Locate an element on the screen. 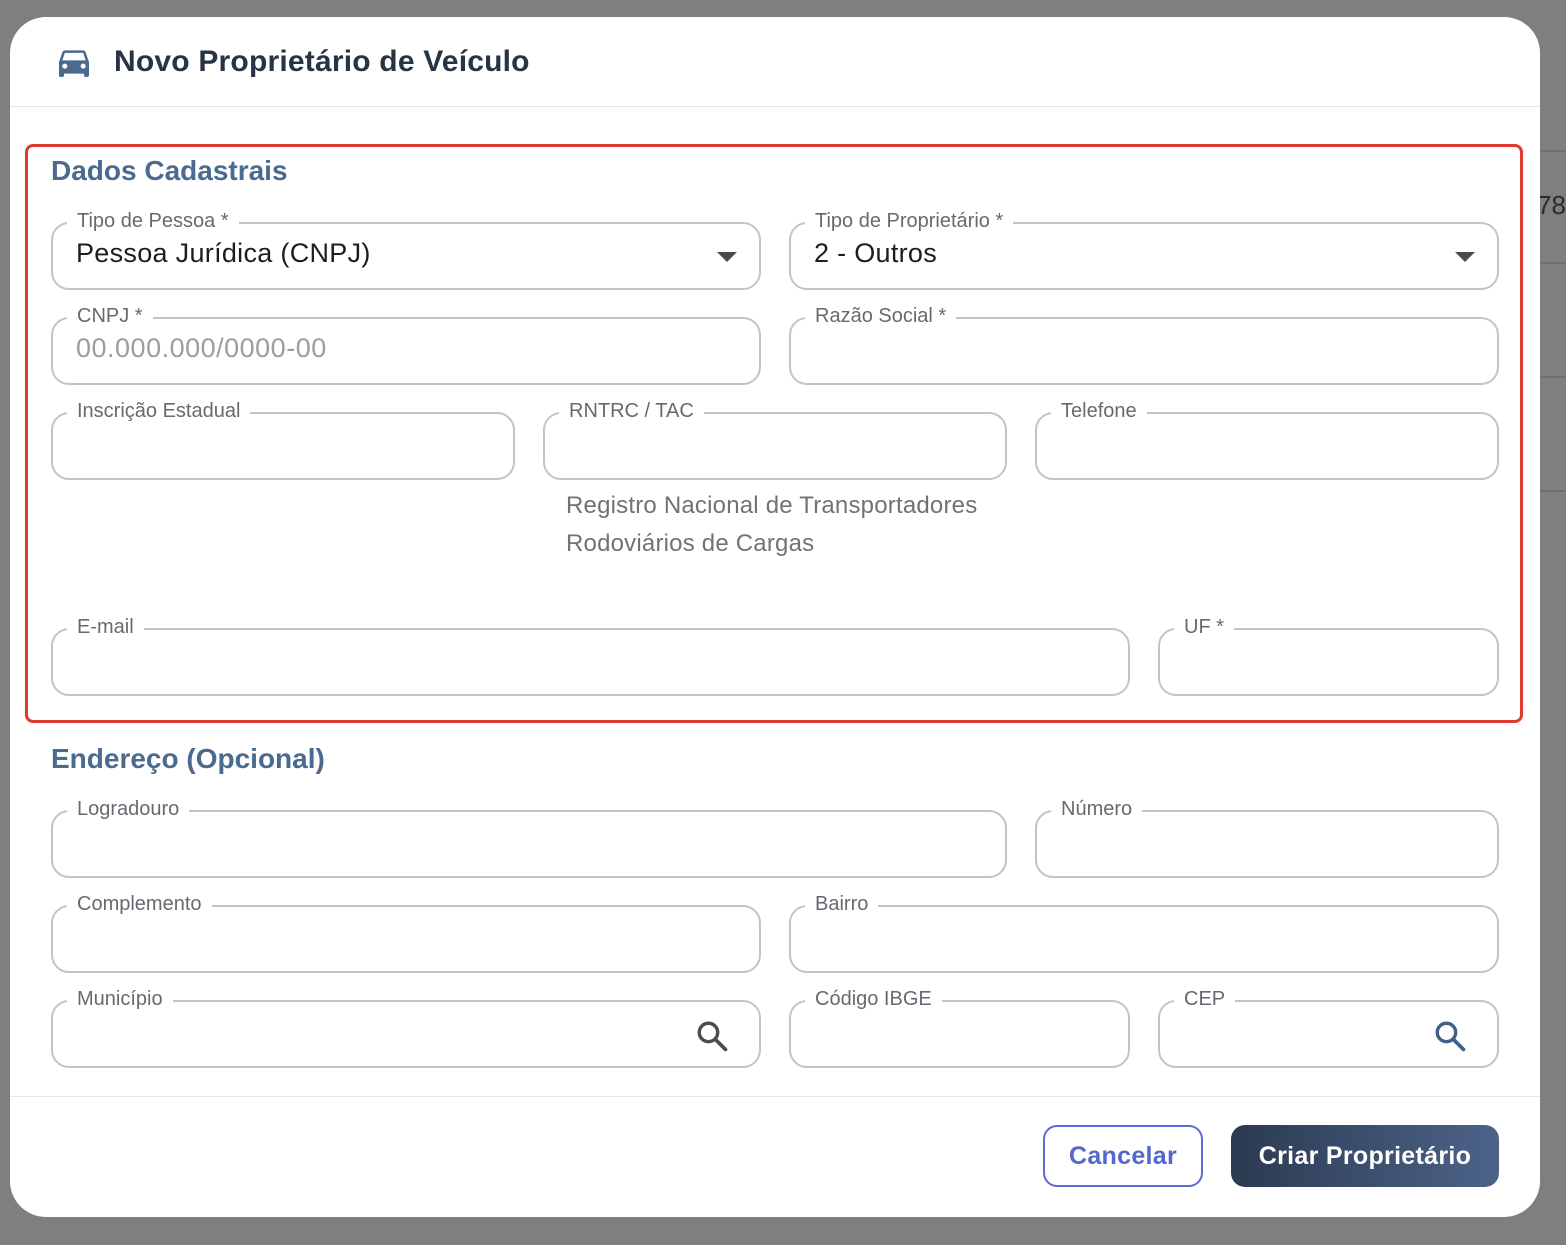 This screenshot has height=1245, width=1566. rntrc-tac-input: RNTRC / TAC is located at coordinates (775, 438).